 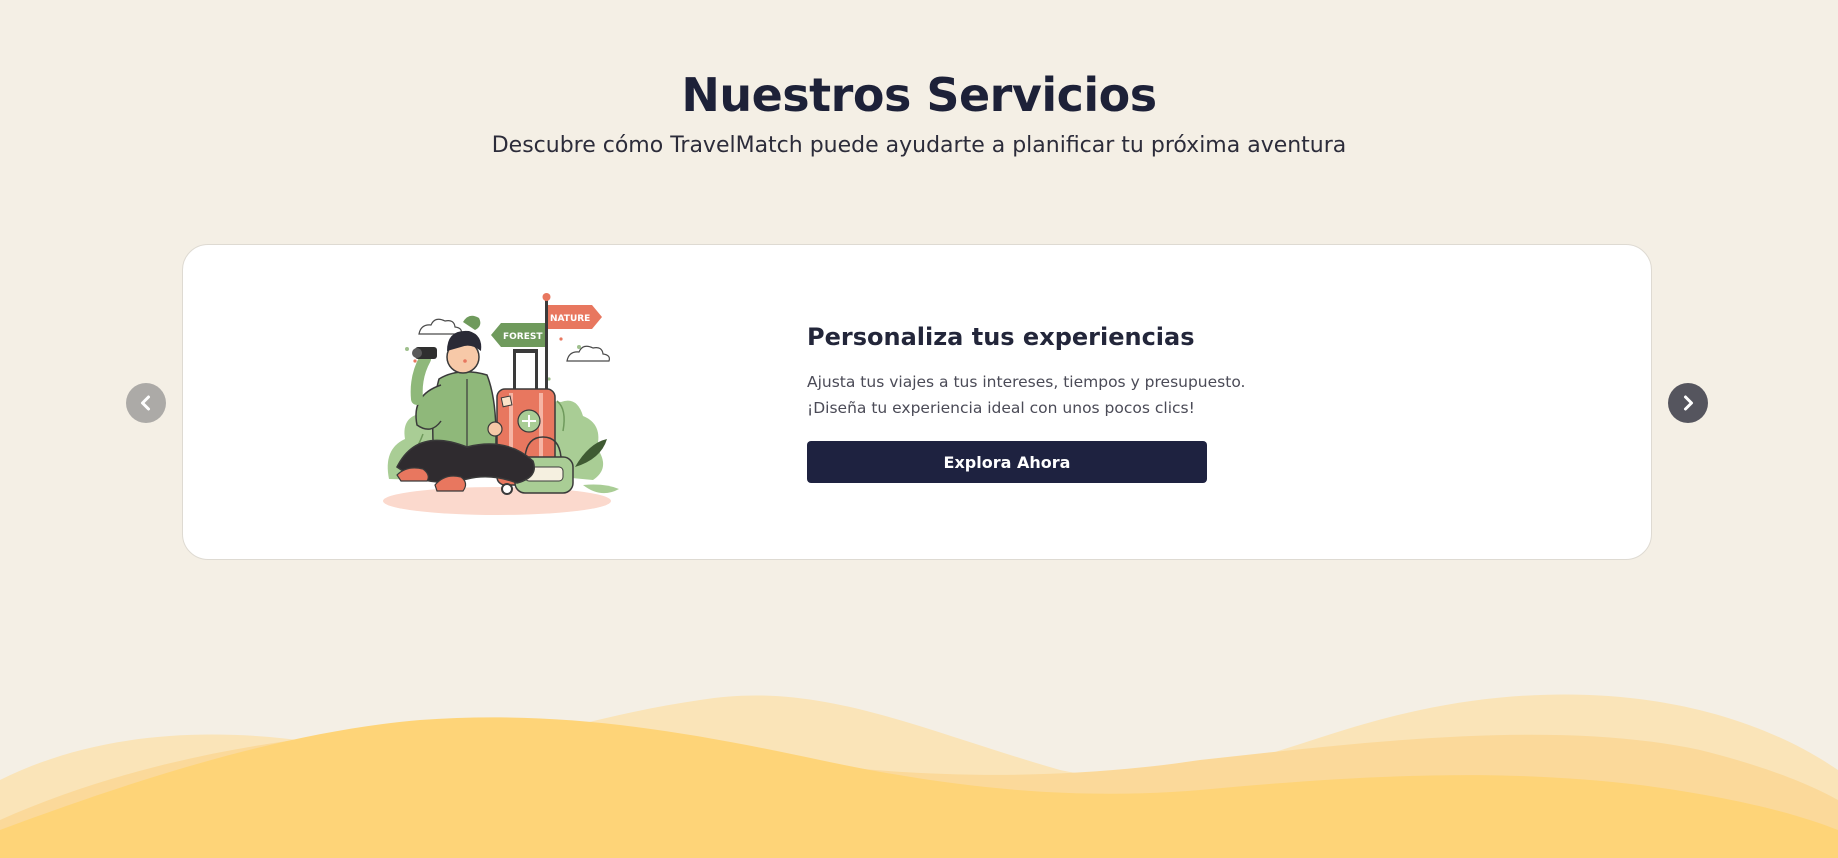 I want to click on page-title: Nuestros Servicios, so click(x=919, y=95).